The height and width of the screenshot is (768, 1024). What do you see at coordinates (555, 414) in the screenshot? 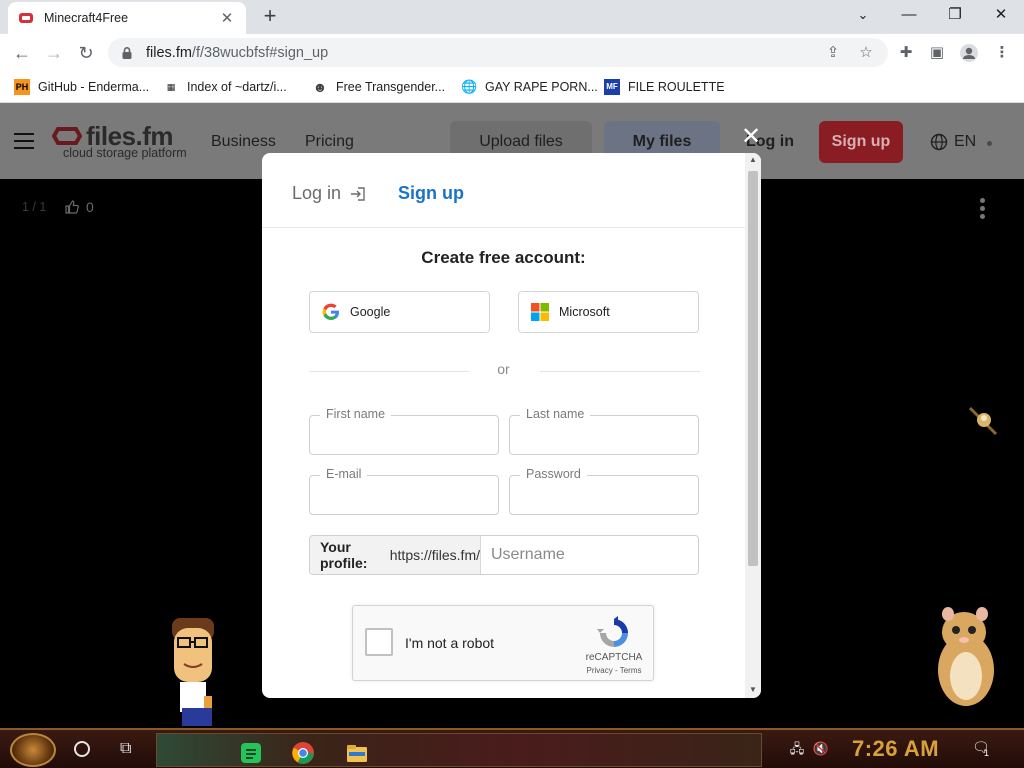
I see `last-name-label: Last name` at bounding box center [555, 414].